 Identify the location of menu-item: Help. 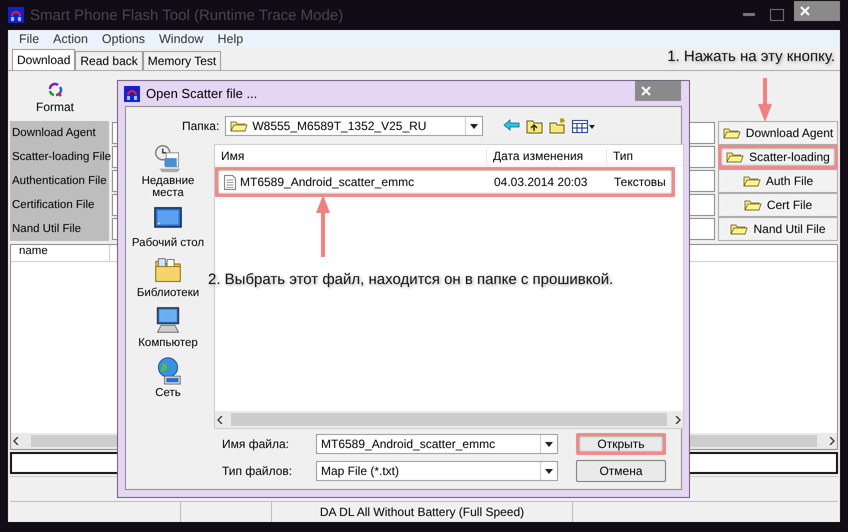
(230, 39).